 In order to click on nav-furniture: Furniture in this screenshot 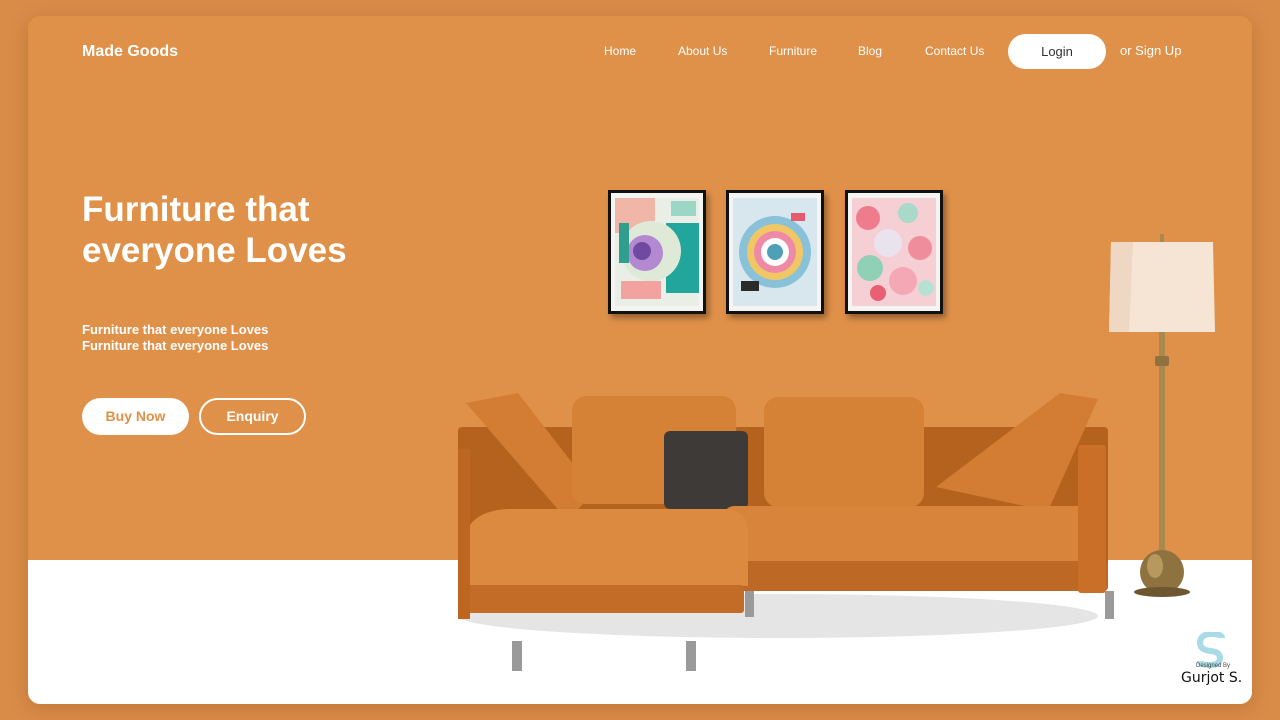, I will do `click(793, 51)`.